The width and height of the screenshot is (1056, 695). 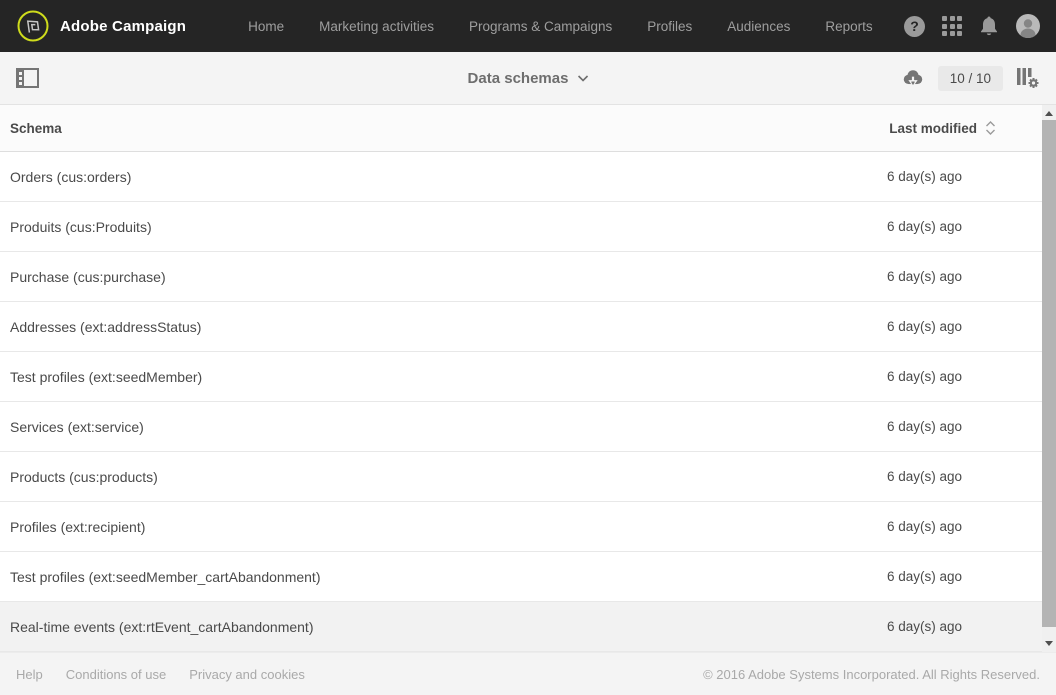 What do you see at coordinates (758, 26) in the screenshot?
I see `nav-item-audiences: Audiences` at bounding box center [758, 26].